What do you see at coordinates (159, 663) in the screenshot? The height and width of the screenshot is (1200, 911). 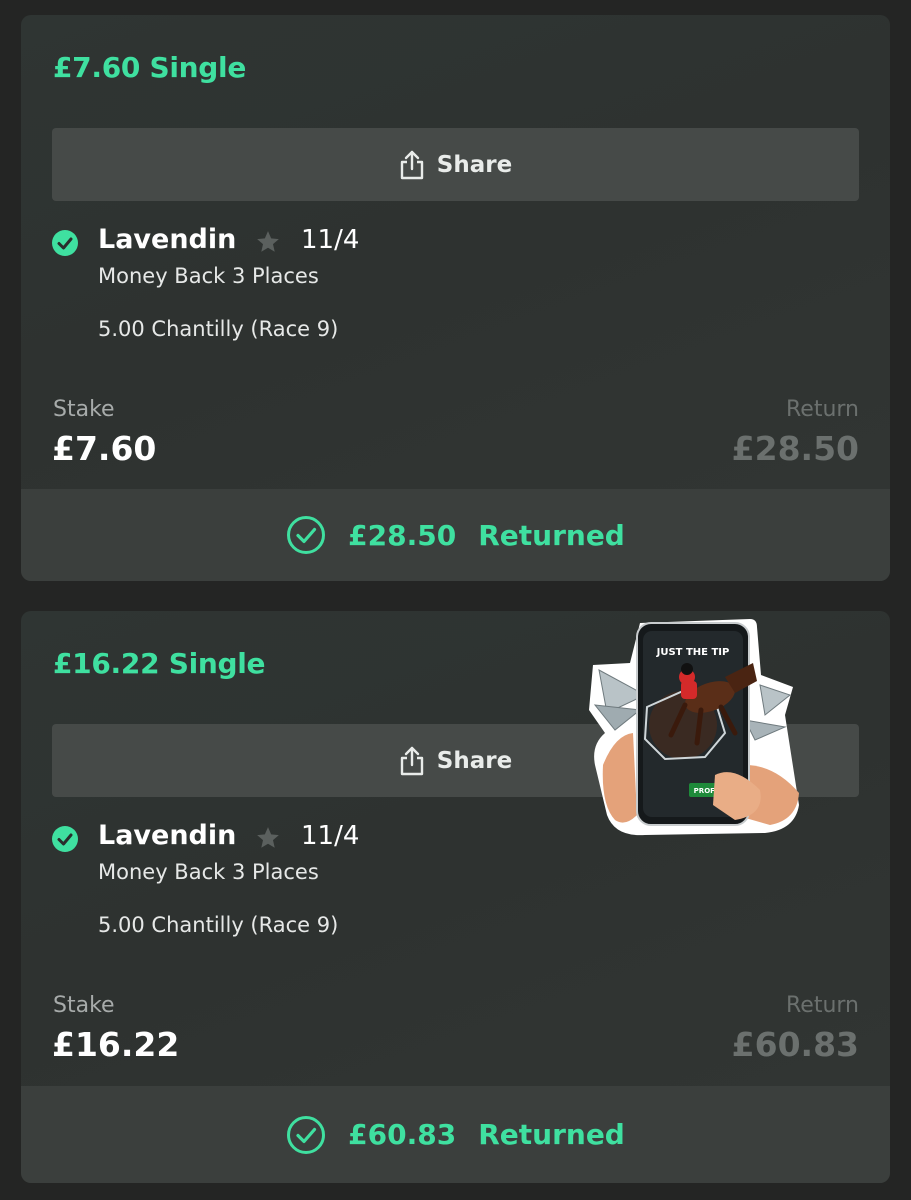 I see `bet-title: £16.22 Single` at bounding box center [159, 663].